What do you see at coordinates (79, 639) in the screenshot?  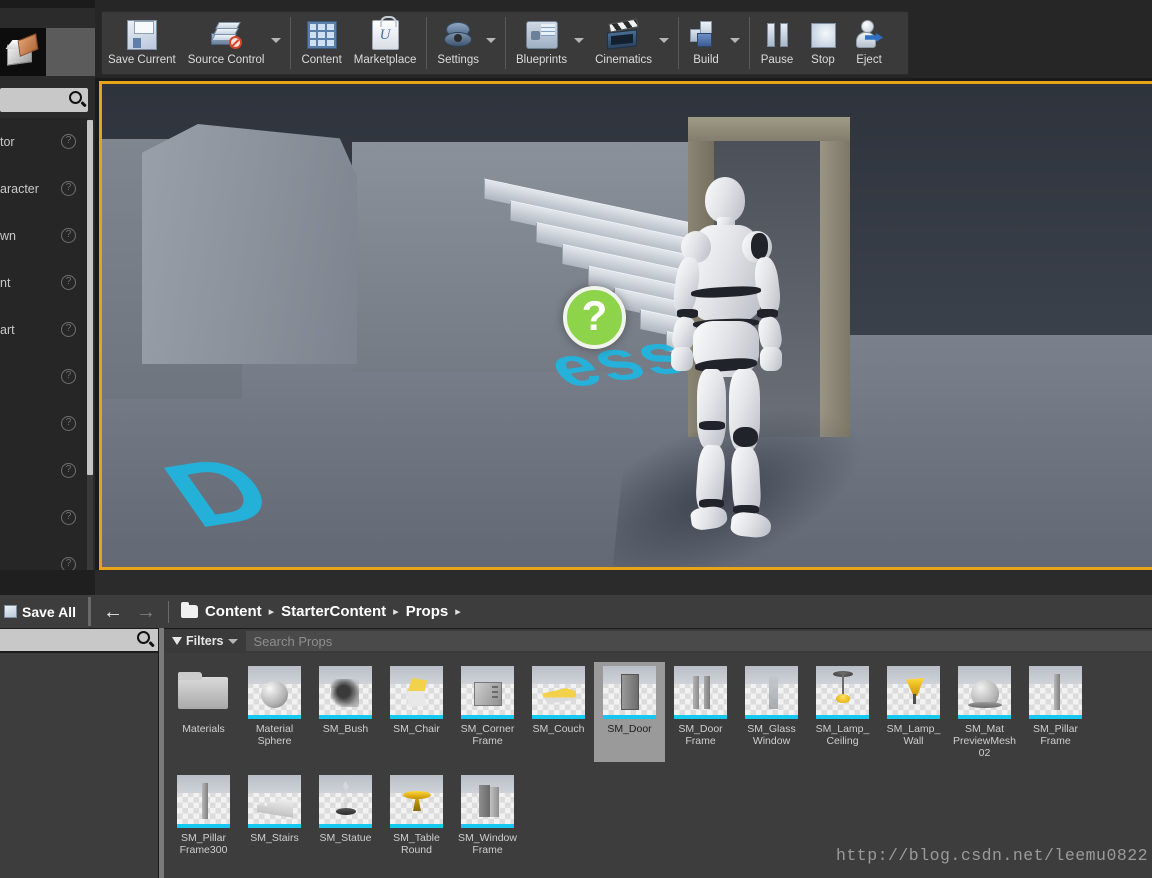 I see `asset-tree-search-input` at bounding box center [79, 639].